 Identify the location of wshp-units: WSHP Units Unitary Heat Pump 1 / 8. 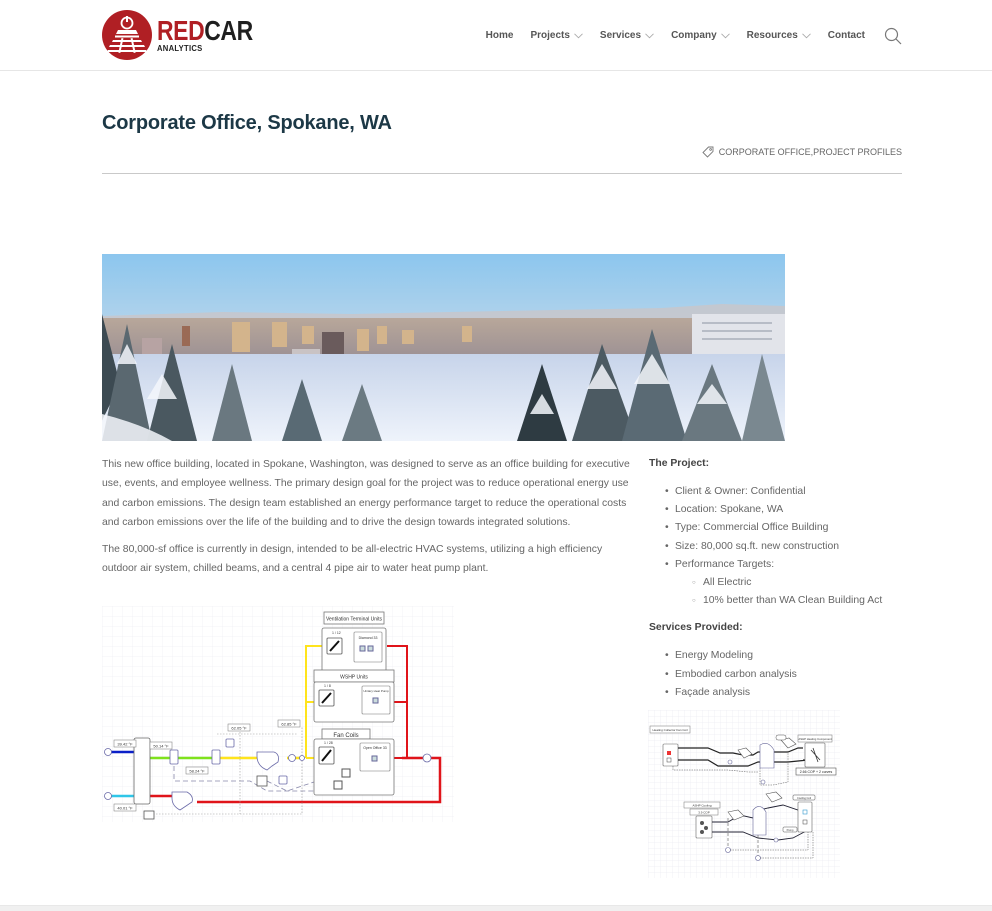
(354, 696).